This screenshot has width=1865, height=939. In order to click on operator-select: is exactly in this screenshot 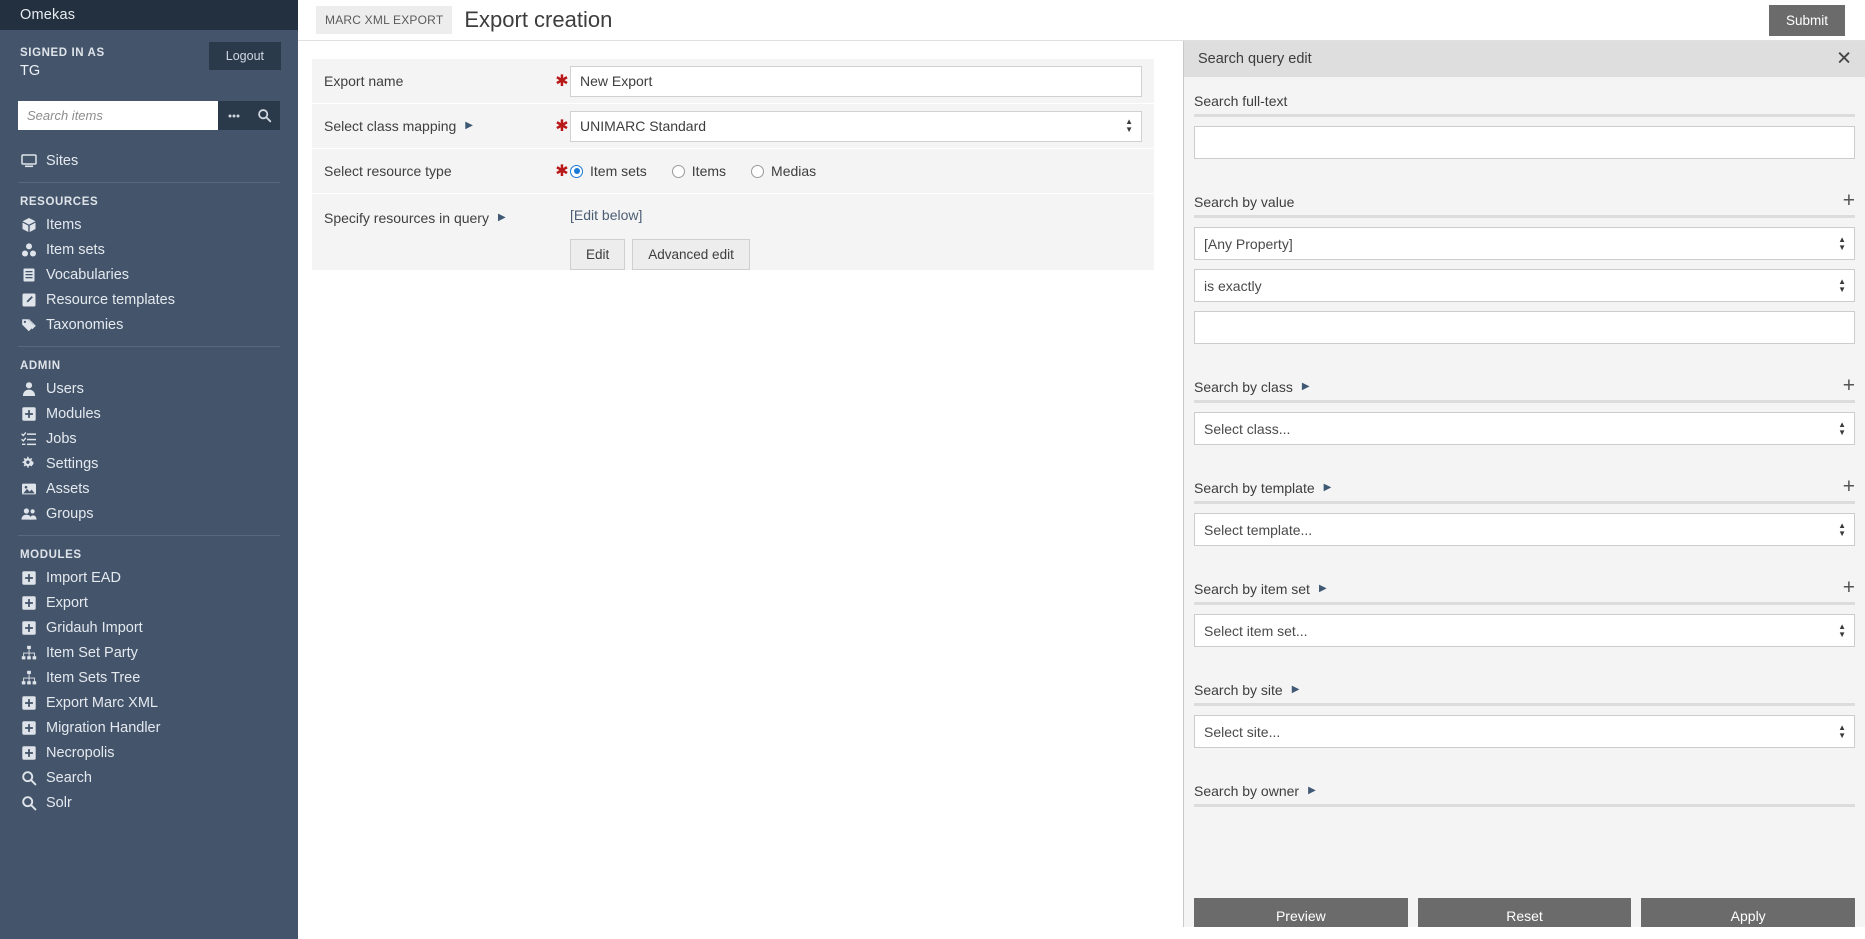, I will do `click(1524, 285)`.